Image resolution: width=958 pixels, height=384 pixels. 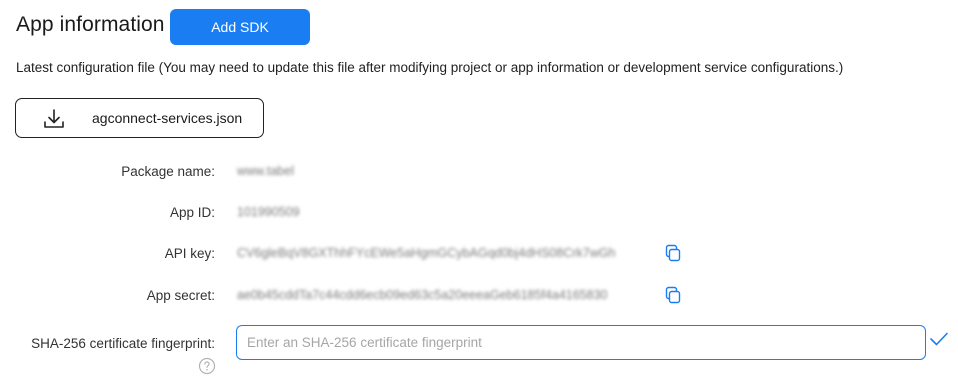 I want to click on add-sdk-button: Add SDK, so click(x=240, y=27).